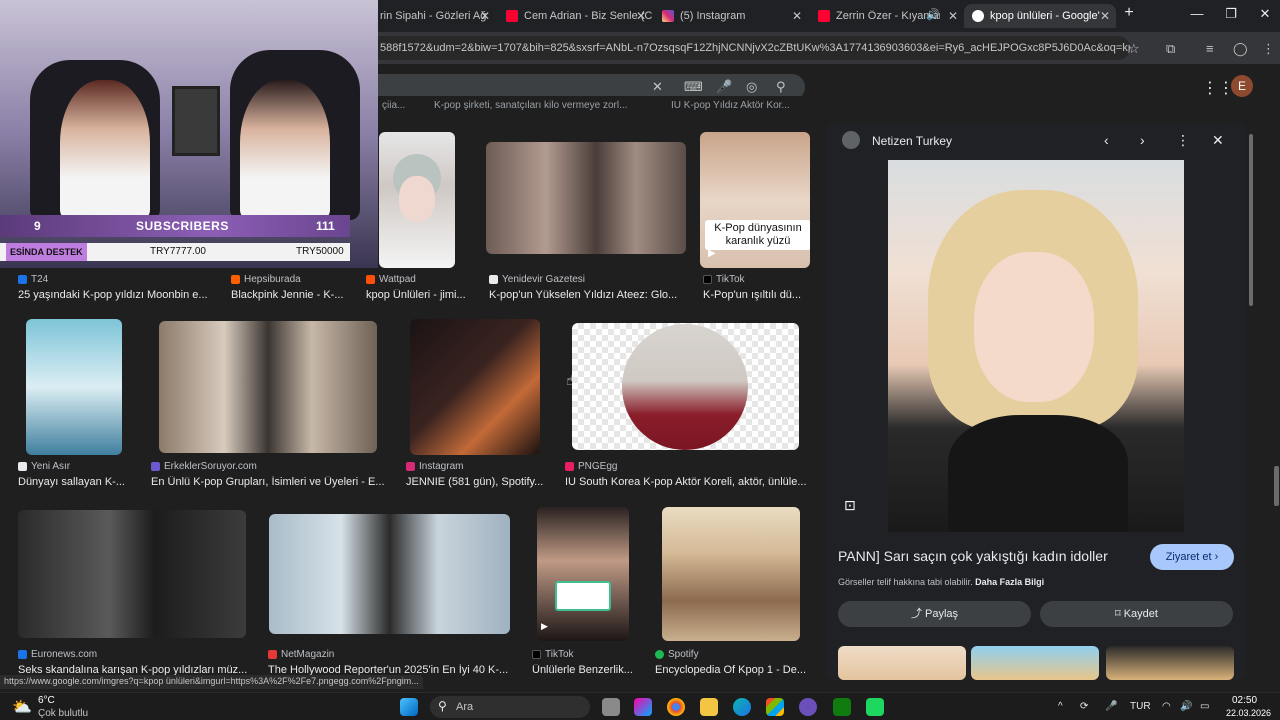 The height and width of the screenshot is (720, 1280). Describe the element at coordinates (63, 713) in the screenshot. I see `weather-description: Çok bulutlu` at that location.